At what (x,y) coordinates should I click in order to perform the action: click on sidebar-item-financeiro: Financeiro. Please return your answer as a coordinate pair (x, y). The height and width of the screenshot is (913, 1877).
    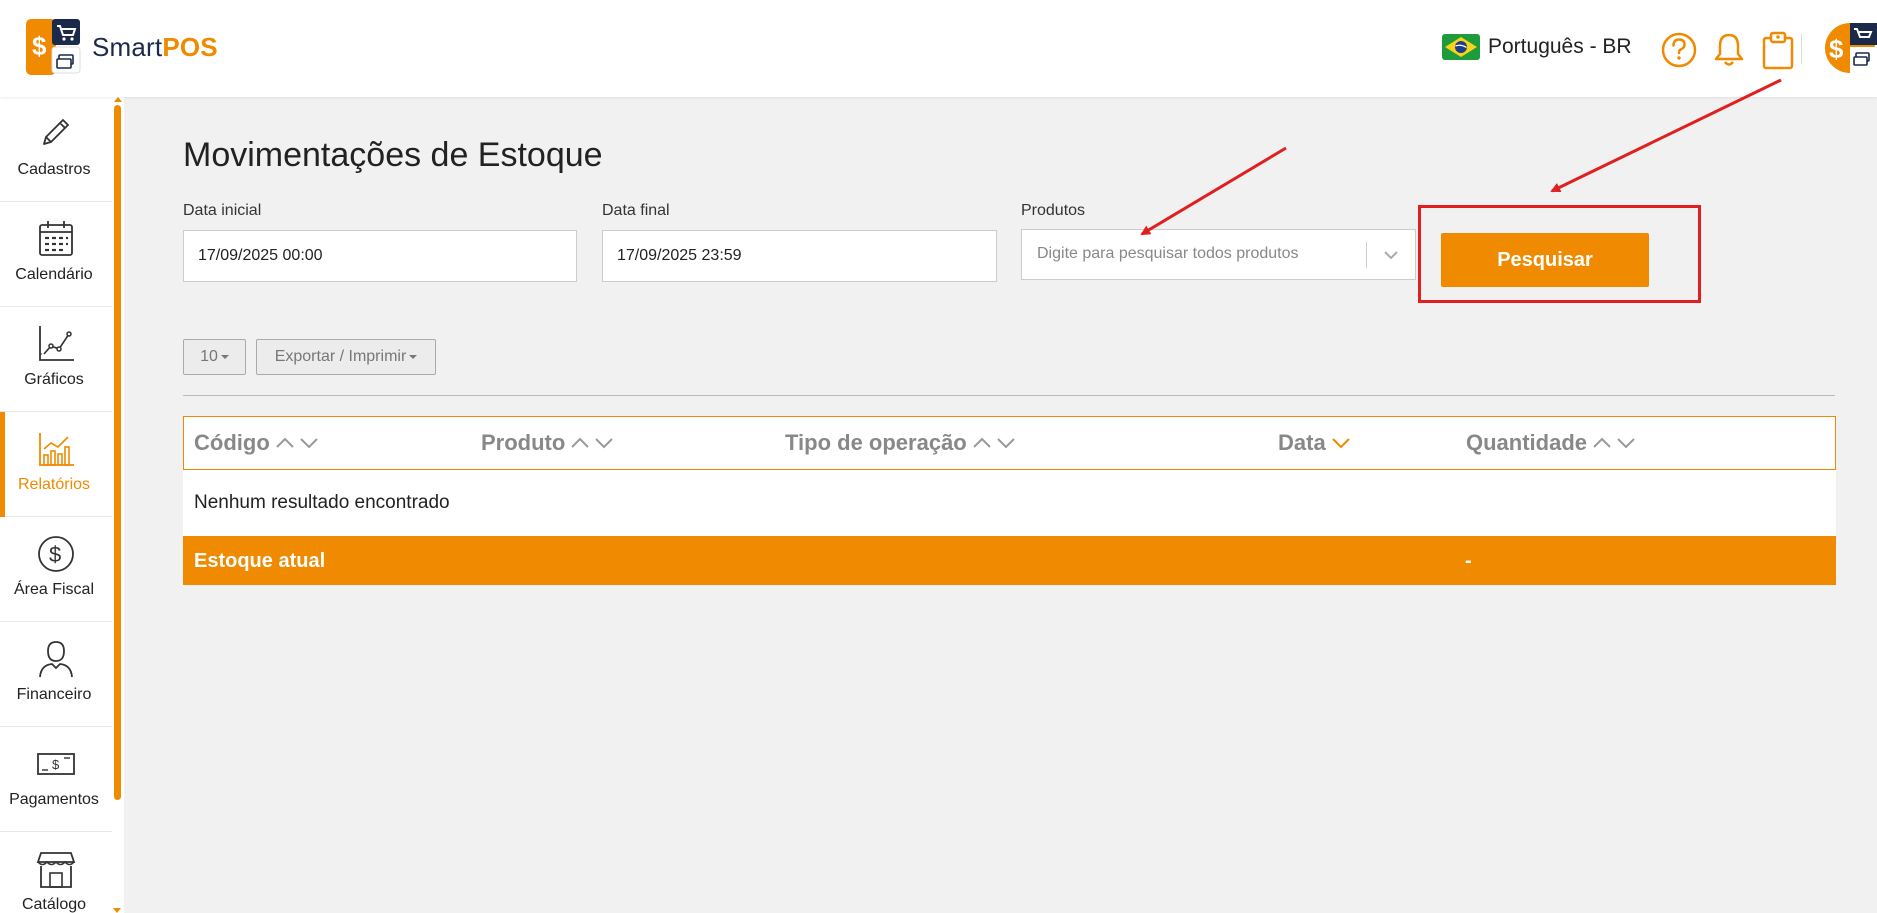
    Looking at the image, I should click on (56, 674).